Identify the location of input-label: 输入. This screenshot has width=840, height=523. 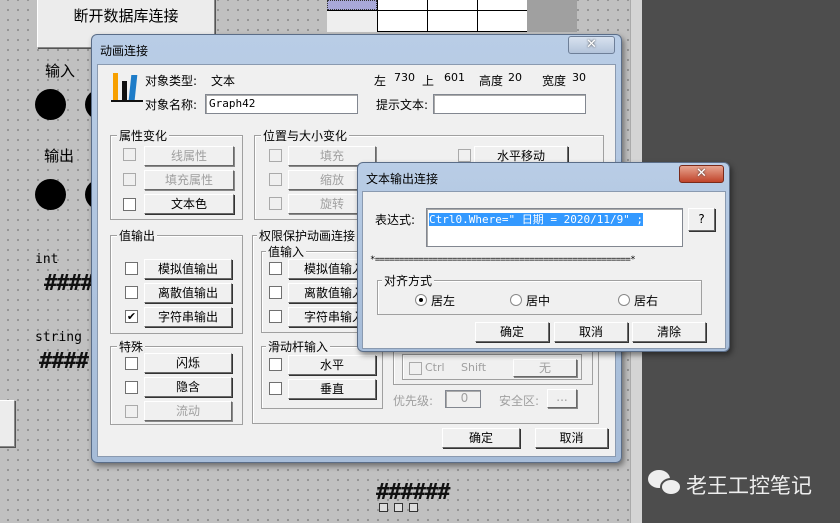
(60, 71).